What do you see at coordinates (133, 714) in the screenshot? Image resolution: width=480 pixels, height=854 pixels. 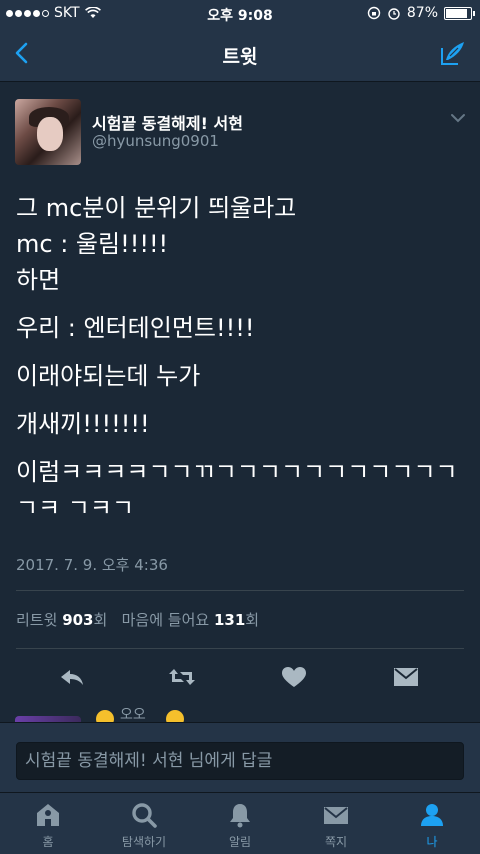 I see `reply-preview-text: 오오` at bounding box center [133, 714].